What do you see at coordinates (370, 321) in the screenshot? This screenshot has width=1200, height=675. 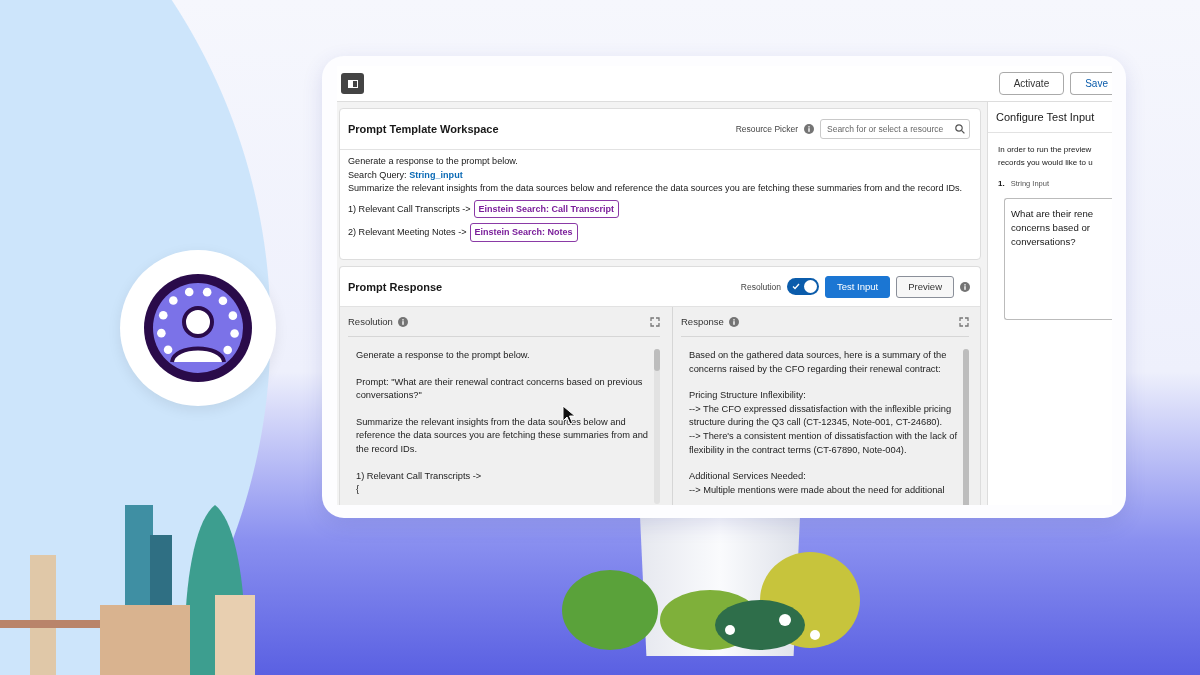 I see `pane-title: Resolution` at bounding box center [370, 321].